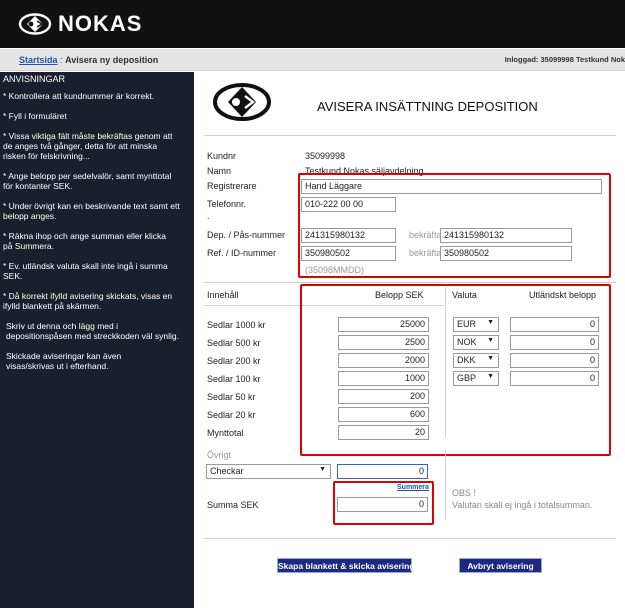 The height and width of the screenshot is (608, 625). I want to click on foreign-amount-input-3: 0, so click(554, 360).